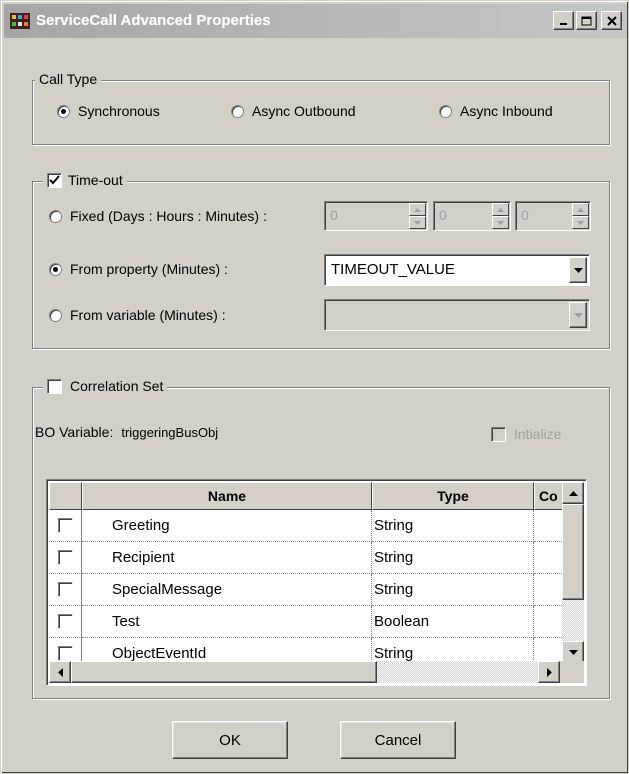 The width and height of the screenshot is (629, 774). What do you see at coordinates (158, 216) in the screenshot?
I see `radio-fixed: Fixed (Days : Hours : Minutes) :` at bounding box center [158, 216].